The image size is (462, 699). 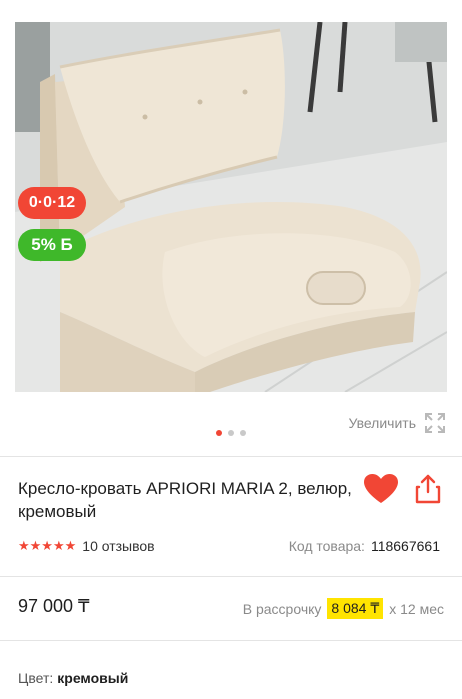 I want to click on color-value: кремовый, so click(x=93, y=678).